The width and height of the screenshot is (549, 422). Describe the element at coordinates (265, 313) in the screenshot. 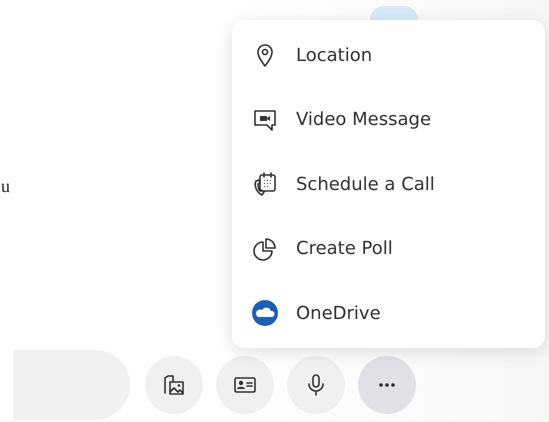

I see `cloud-logo-icon` at that location.